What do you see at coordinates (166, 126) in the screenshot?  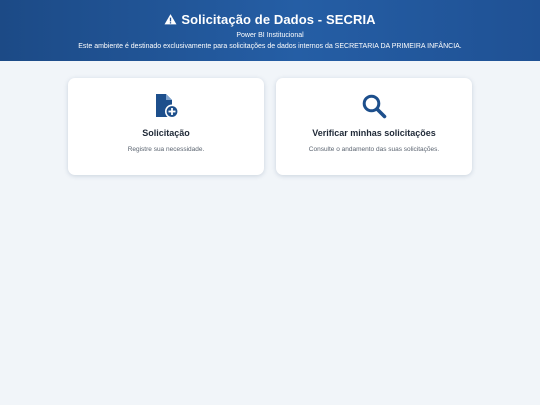 I see `new-request-card: Solicitação Registre sua necessidade.` at bounding box center [166, 126].